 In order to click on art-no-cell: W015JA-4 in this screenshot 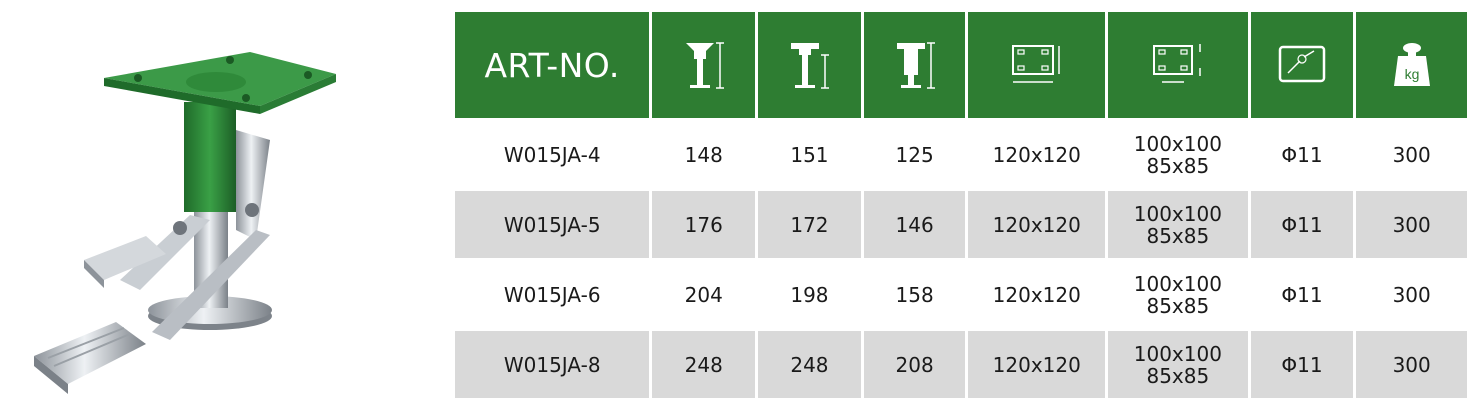, I will do `click(552, 154)`.